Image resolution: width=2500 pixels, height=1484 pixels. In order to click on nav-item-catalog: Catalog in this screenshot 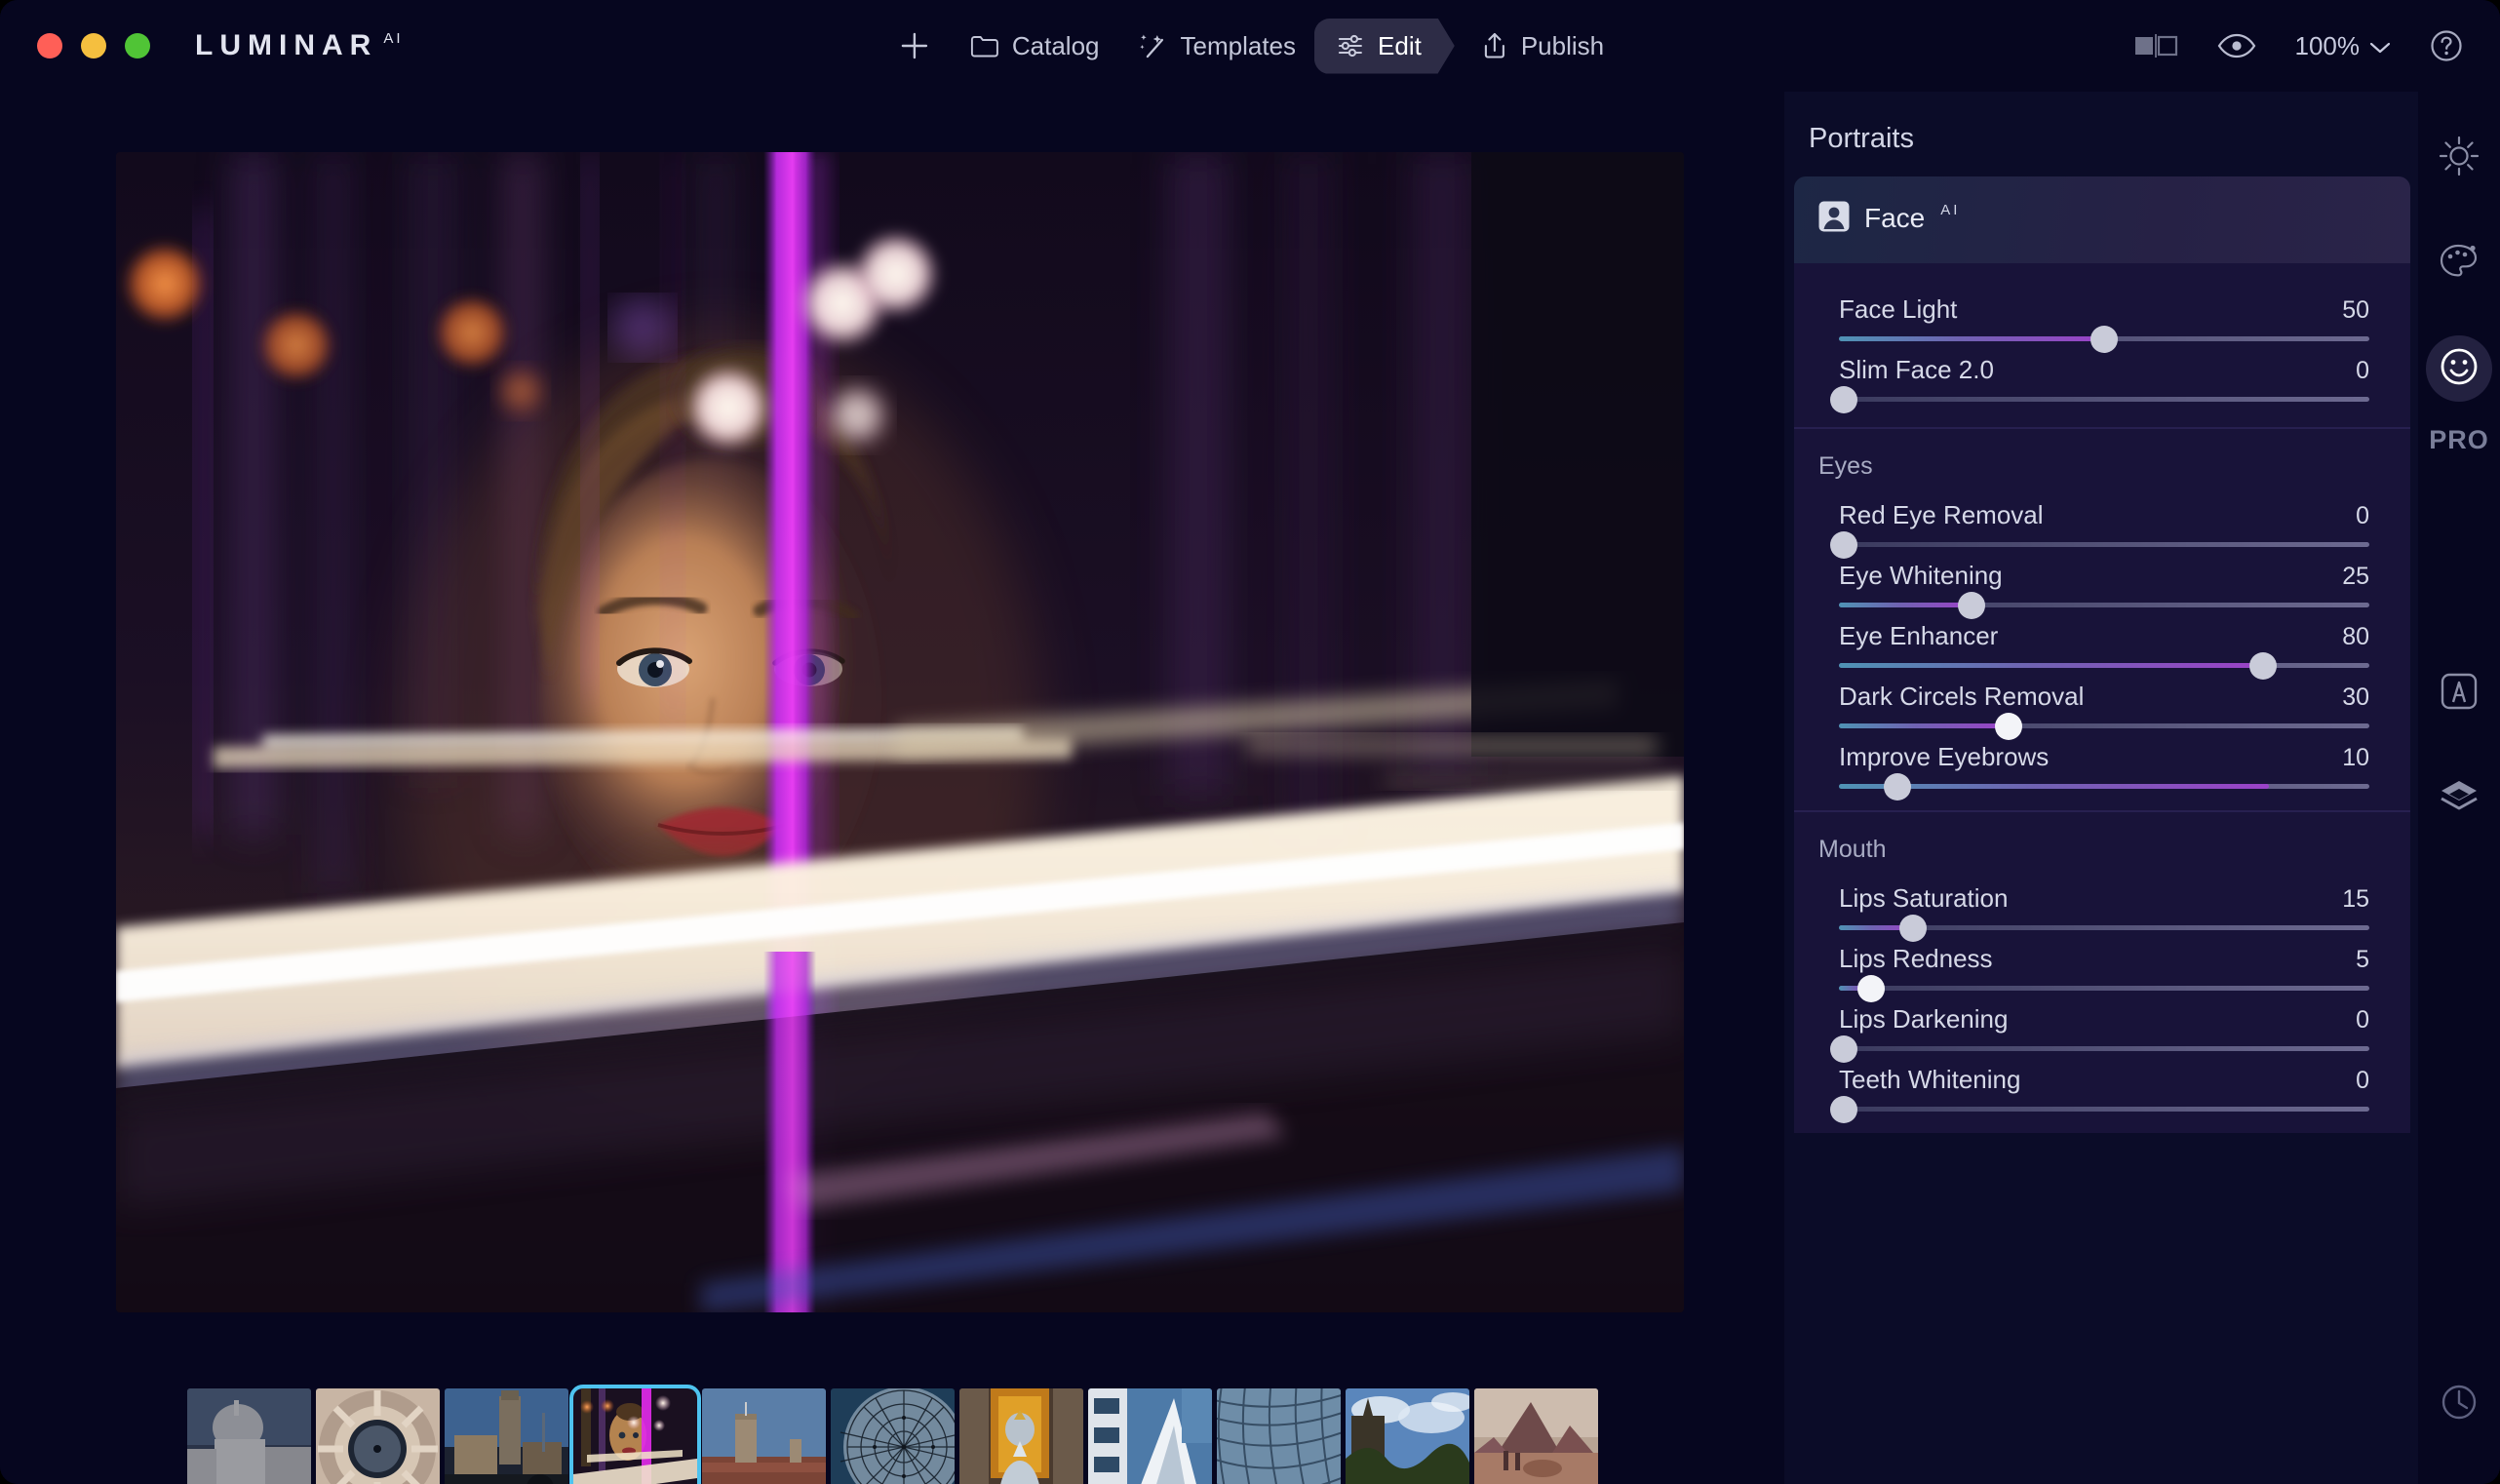, I will do `click(1035, 46)`.